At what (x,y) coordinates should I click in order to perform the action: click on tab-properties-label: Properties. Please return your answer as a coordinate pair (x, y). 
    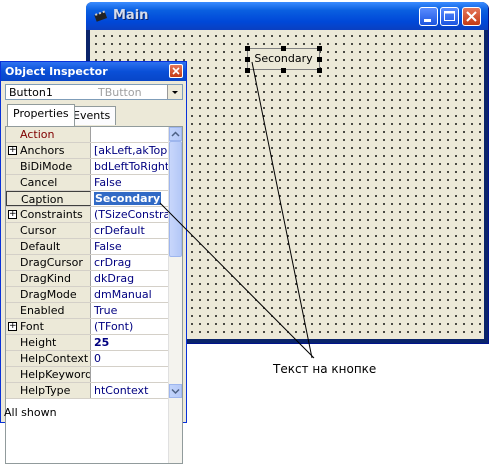
    Looking at the image, I should click on (41, 113).